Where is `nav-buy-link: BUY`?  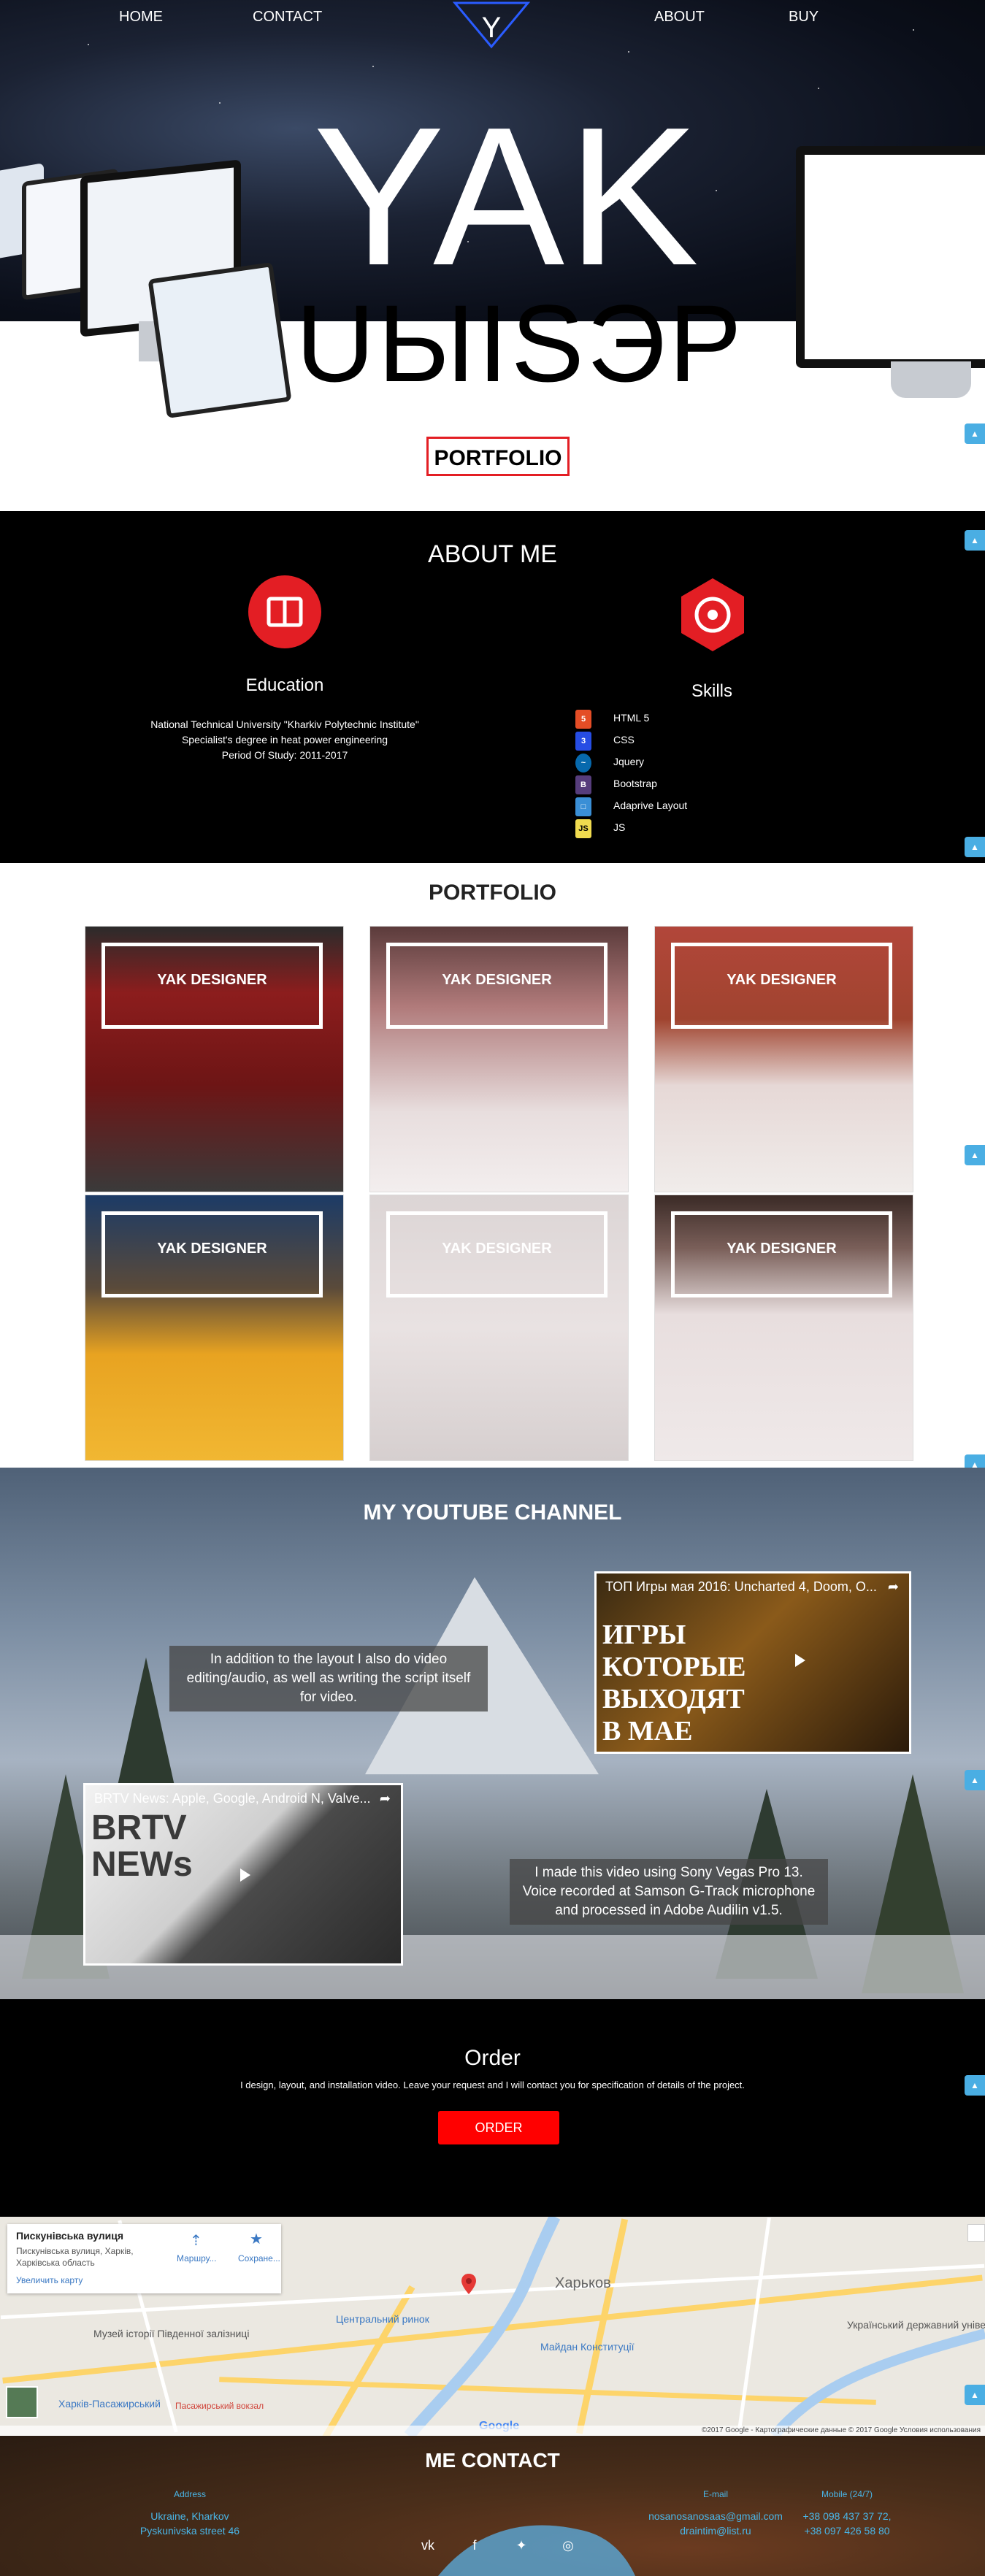
nav-buy-link: BUY is located at coordinates (804, 17).